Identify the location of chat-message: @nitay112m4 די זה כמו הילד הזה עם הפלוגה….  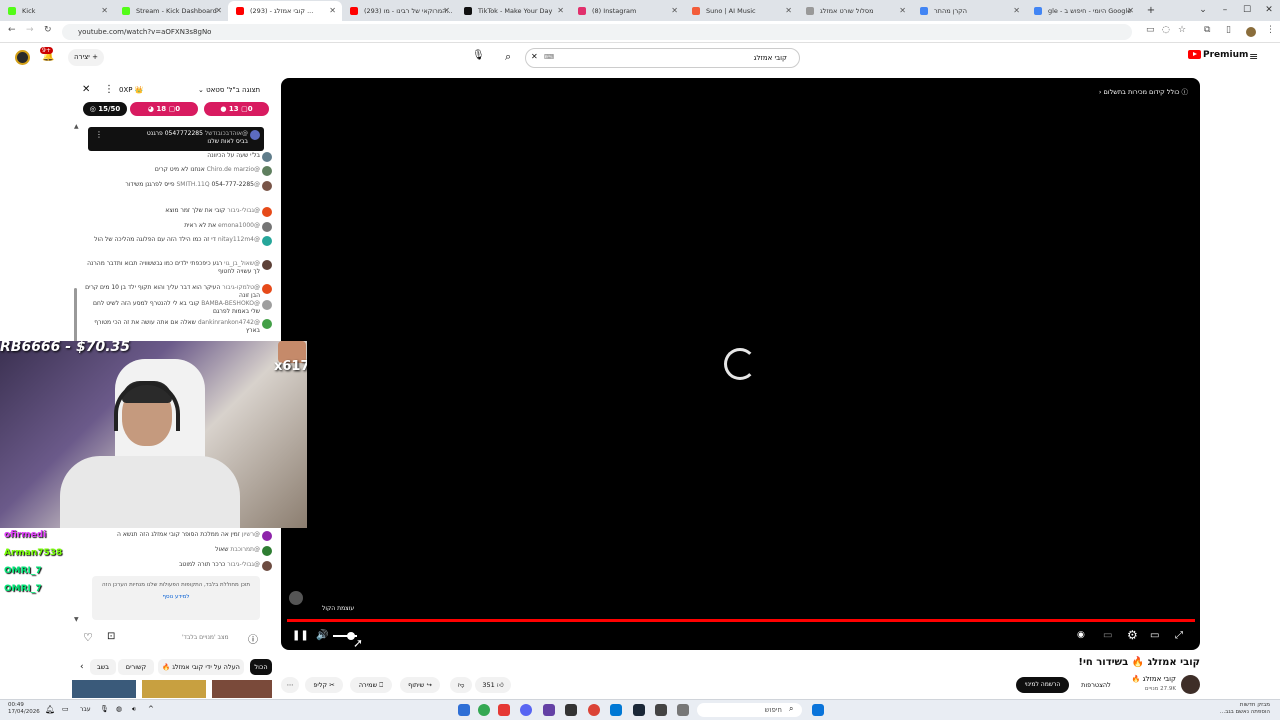
(178, 241).